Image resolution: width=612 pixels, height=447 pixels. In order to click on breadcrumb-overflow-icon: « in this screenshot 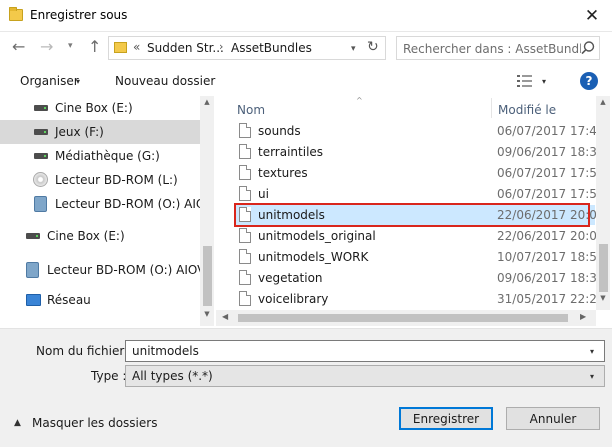, I will do `click(136, 47)`.